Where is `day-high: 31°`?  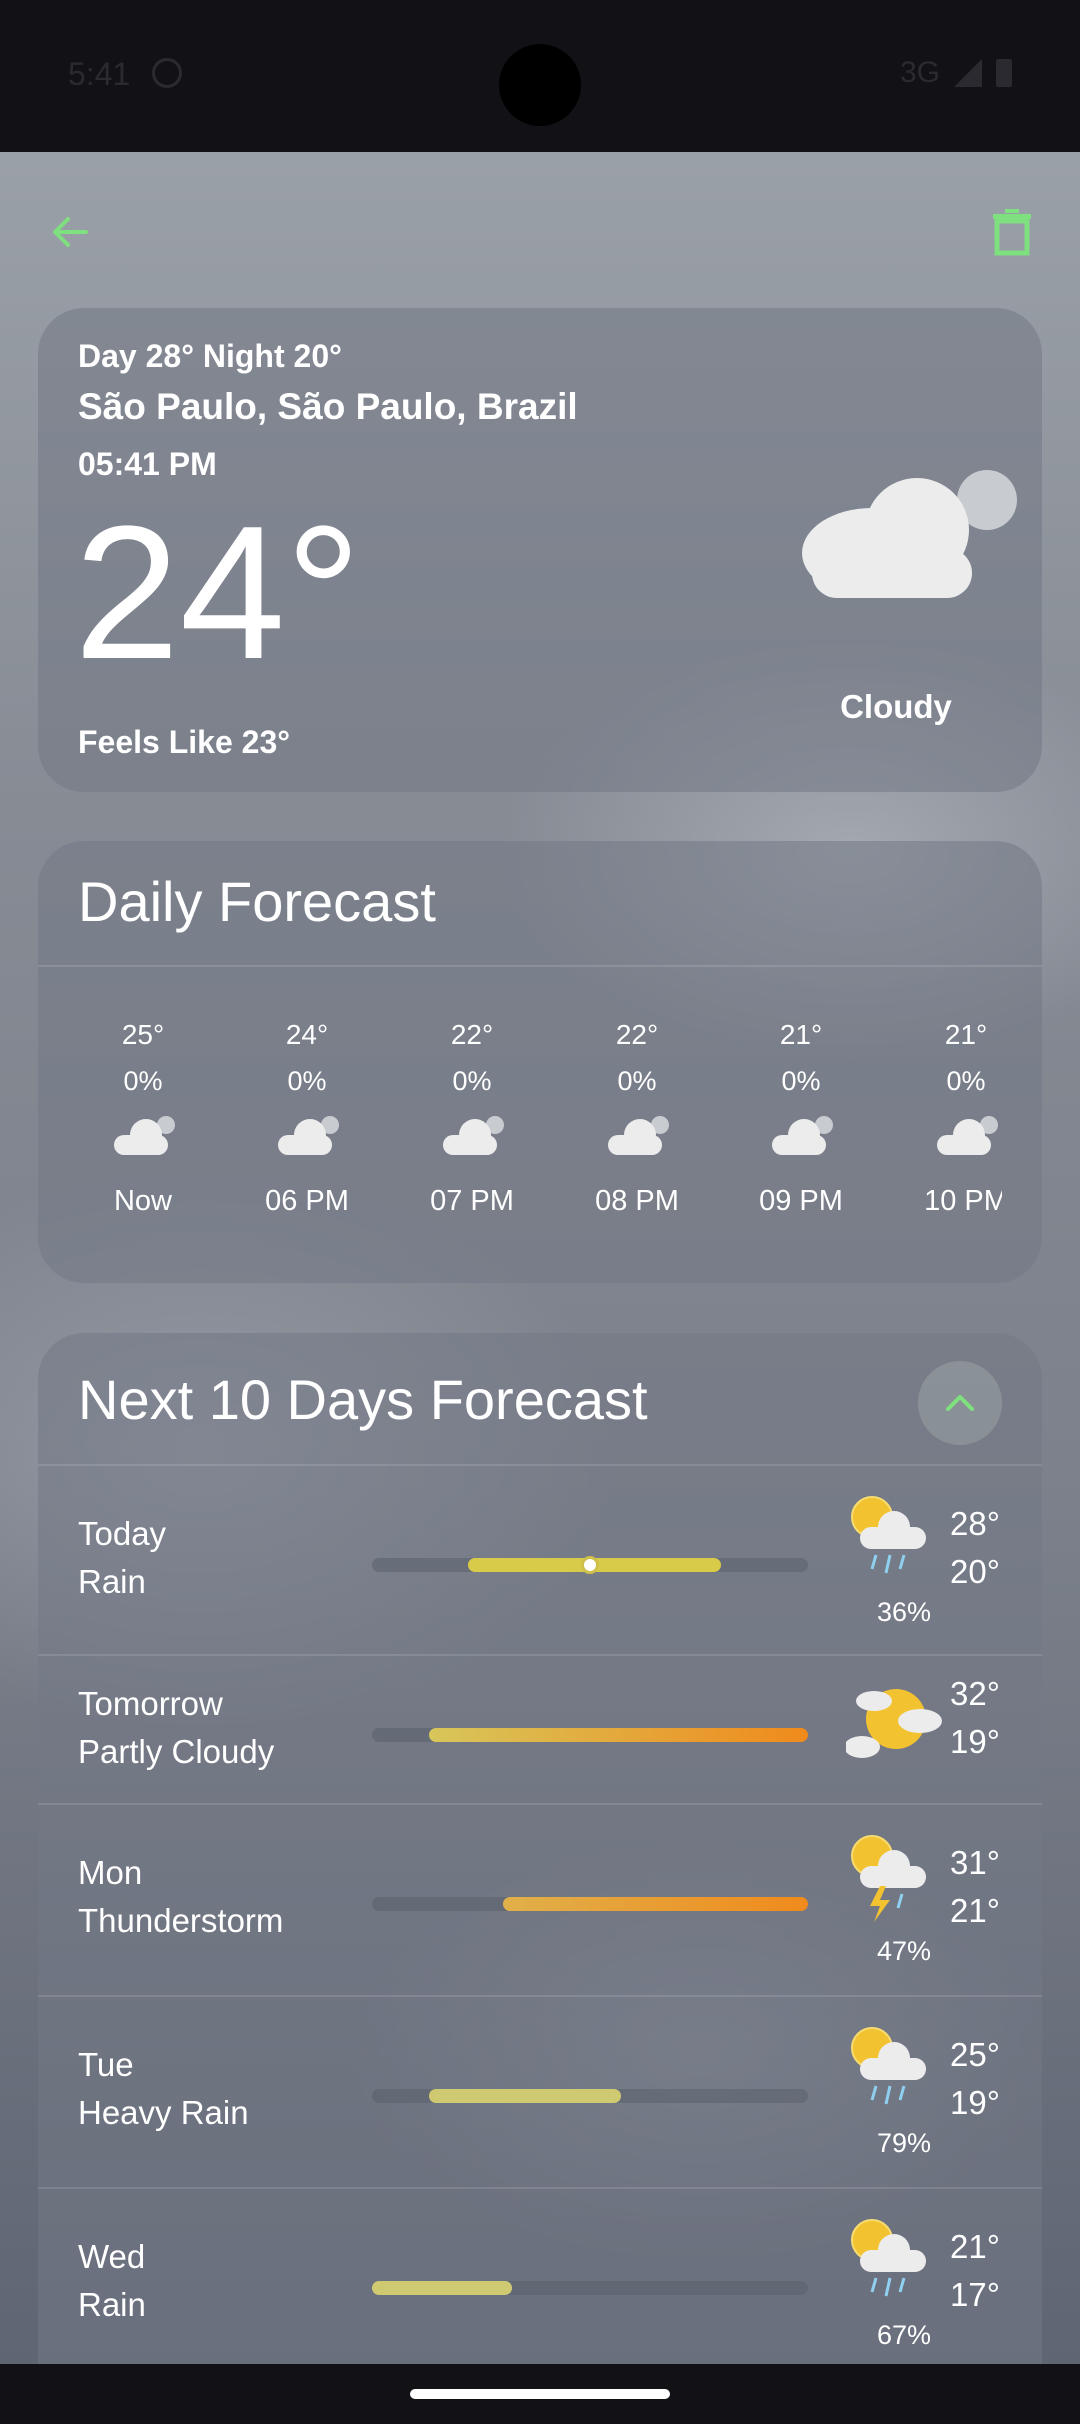
day-high: 31° is located at coordinates (975, 1862).